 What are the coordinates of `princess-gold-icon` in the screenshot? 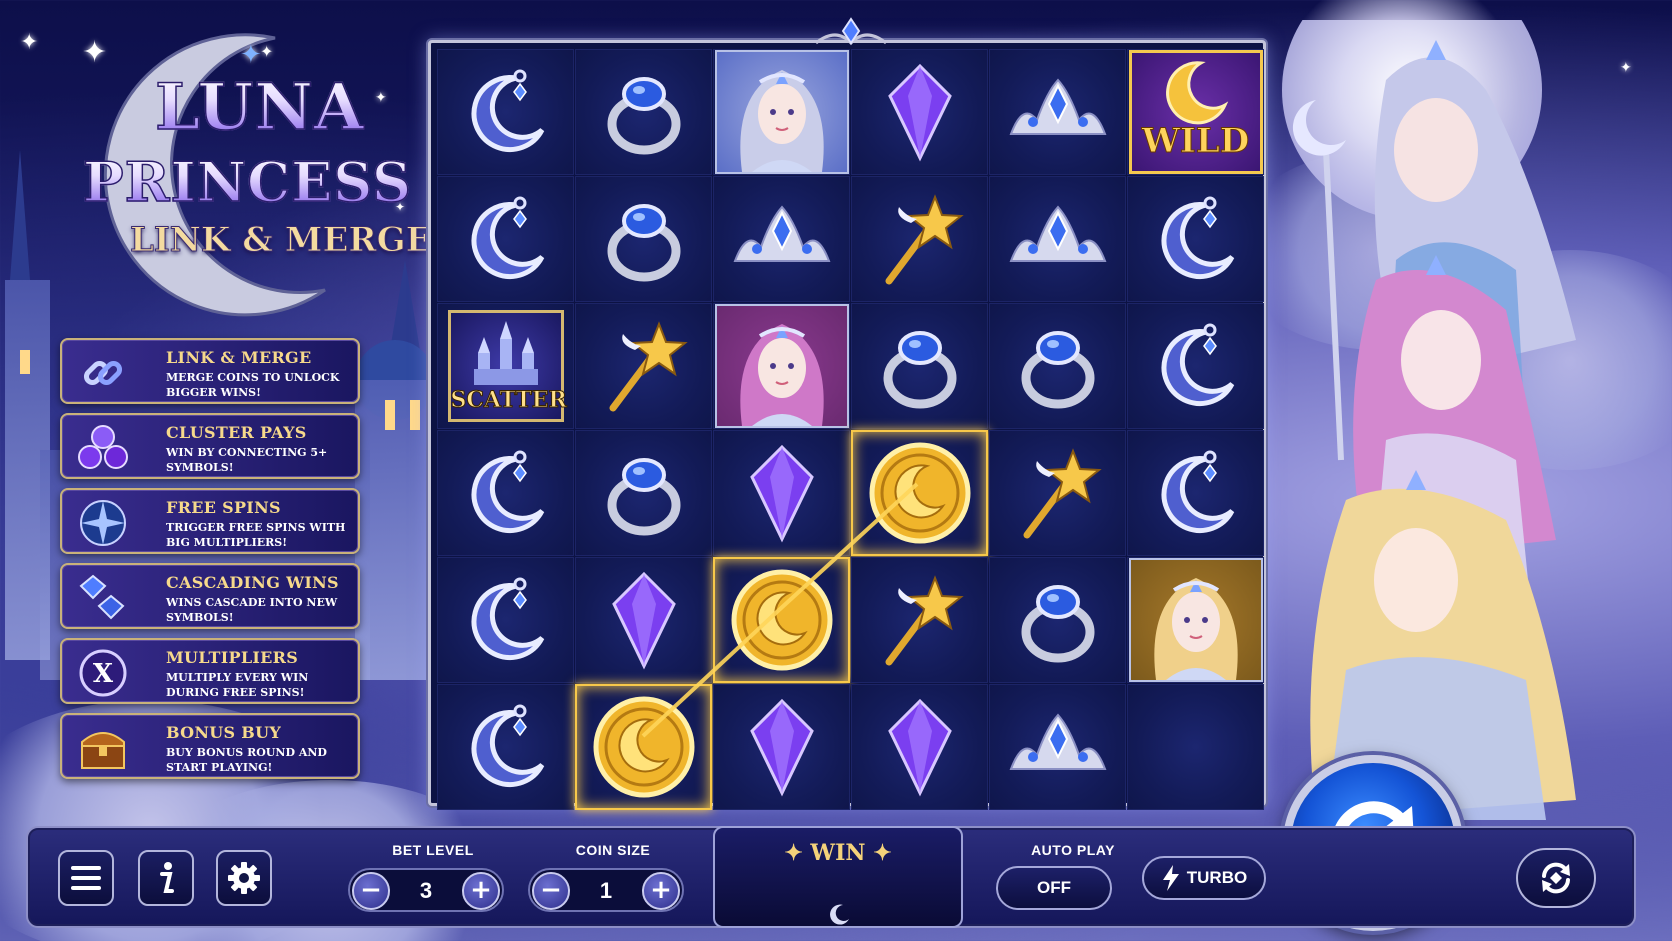 It's located at (1195, 620).